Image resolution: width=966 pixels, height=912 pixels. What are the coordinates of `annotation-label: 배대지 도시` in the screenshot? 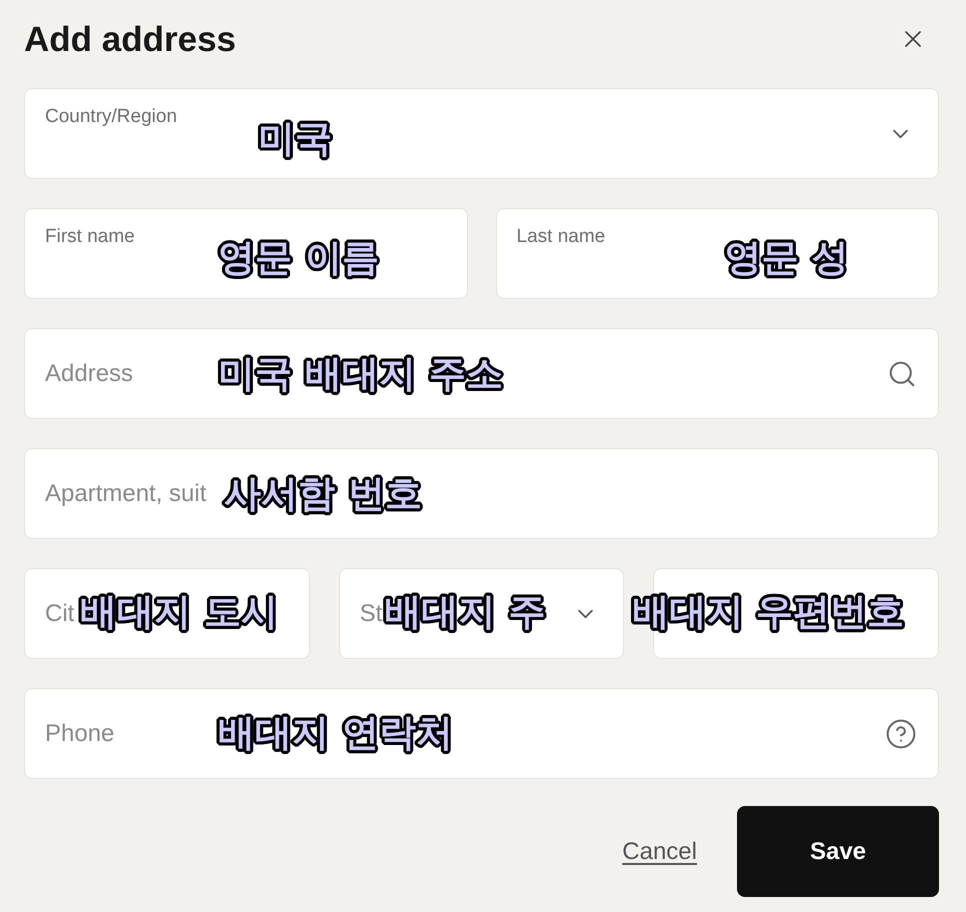 It's located at (179, 611).